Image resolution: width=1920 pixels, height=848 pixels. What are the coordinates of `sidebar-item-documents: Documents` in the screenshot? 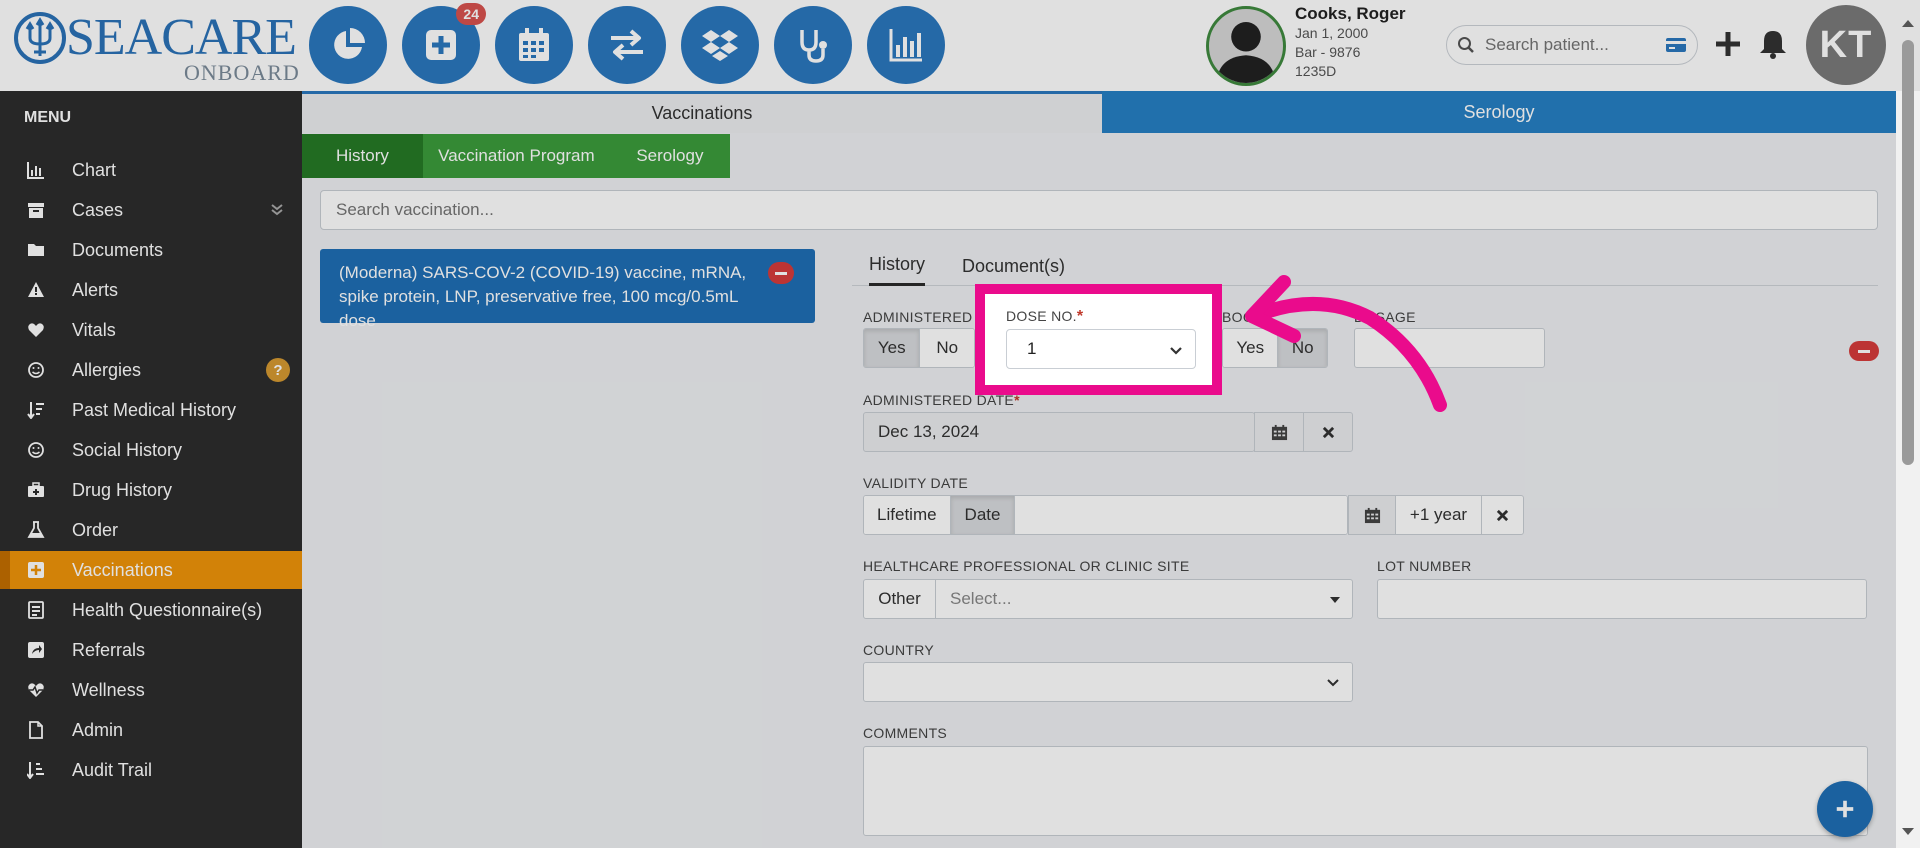 It's located at (151, 250).